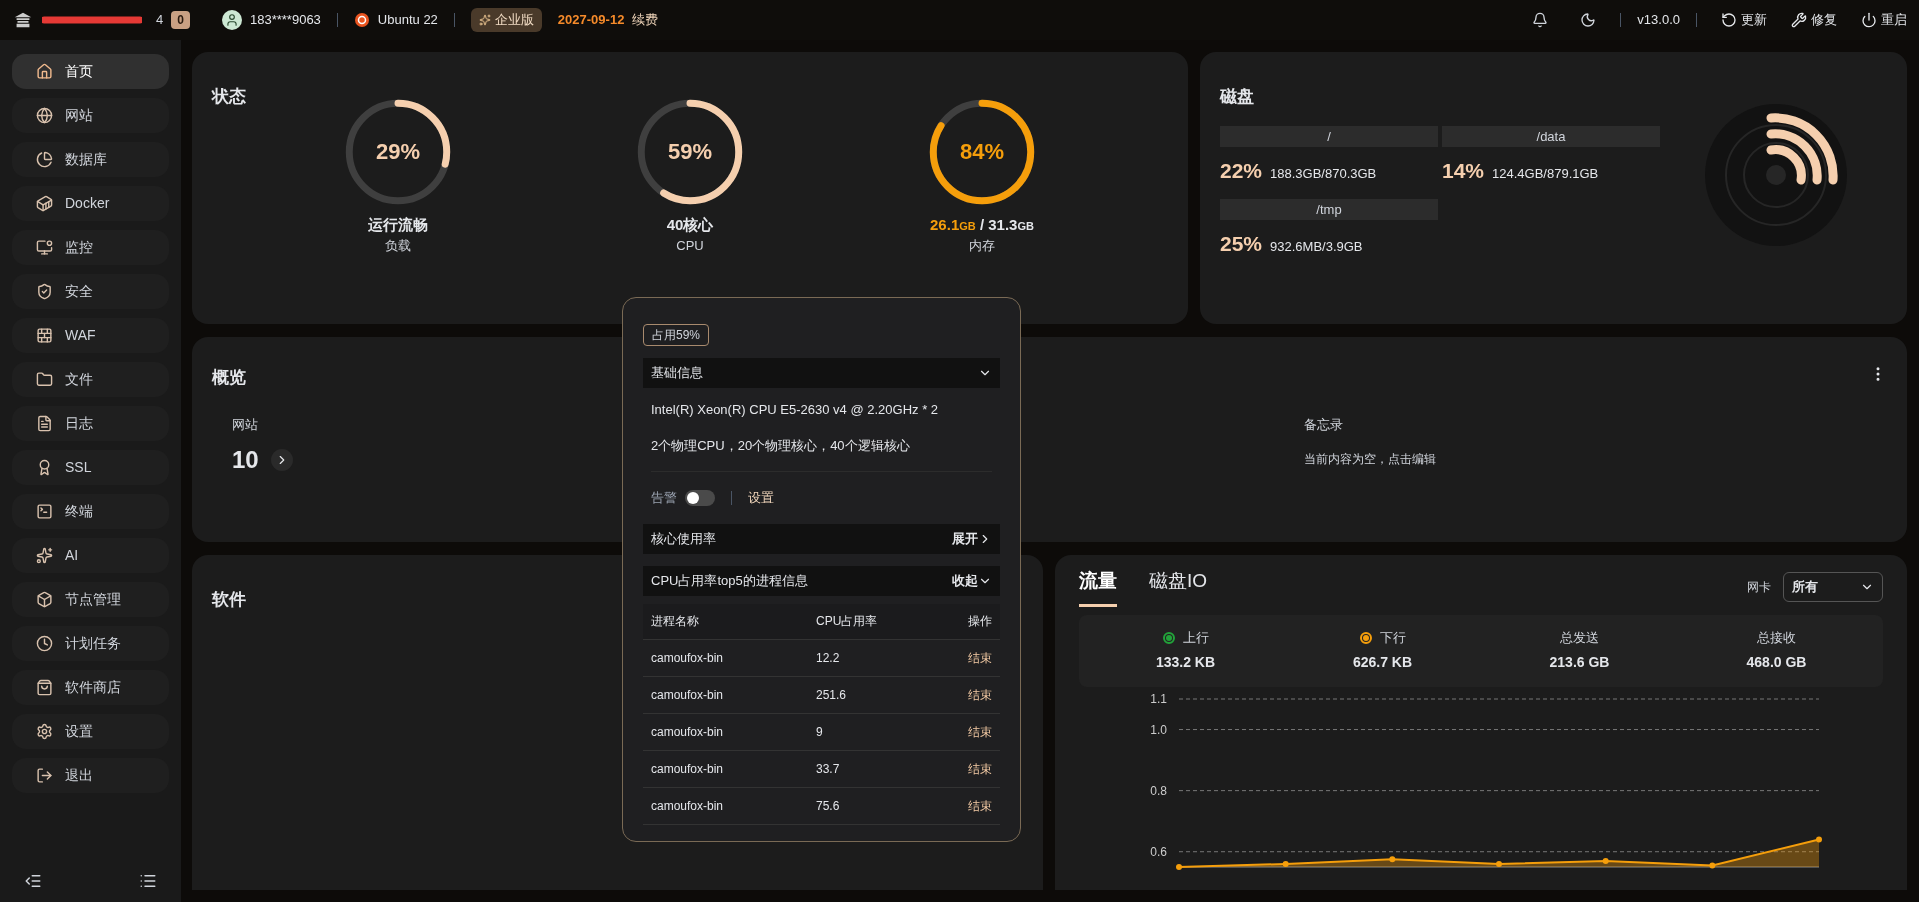  I want to click on column-header: 进程名称, so click(675, 621).